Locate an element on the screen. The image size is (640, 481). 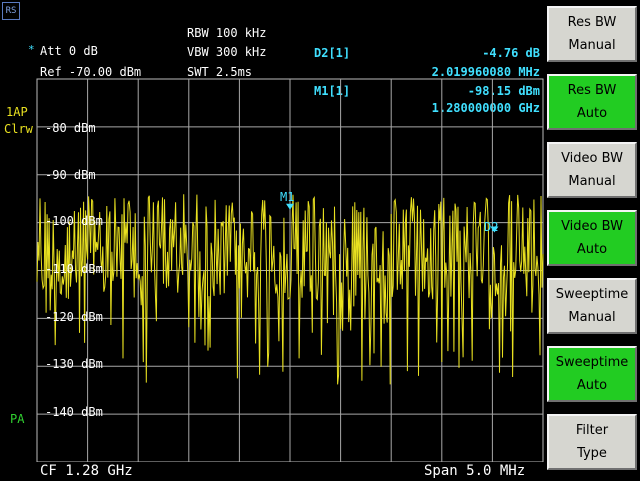
sweeptime-manual-softkey: Sweeptime Manual is located at coordinates (592, 306).